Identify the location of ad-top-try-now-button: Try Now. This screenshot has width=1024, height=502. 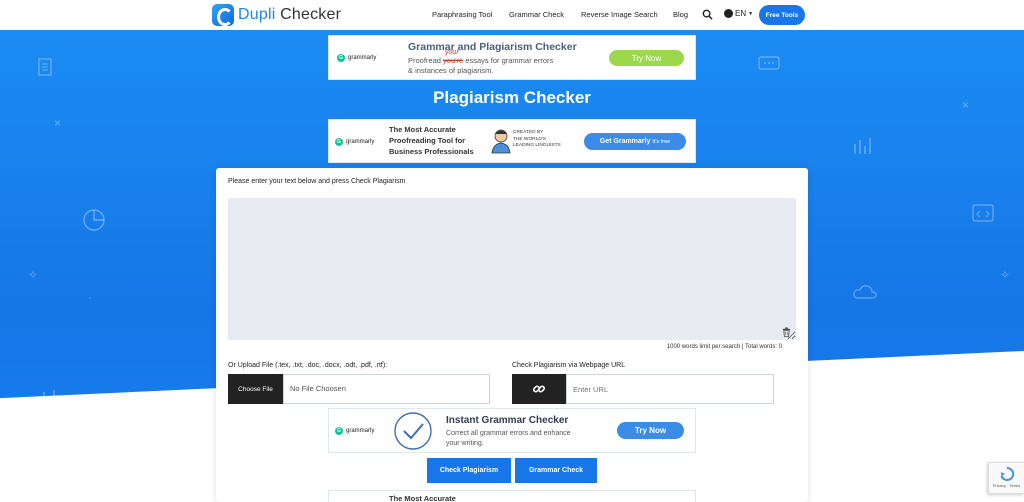
(646, 58).